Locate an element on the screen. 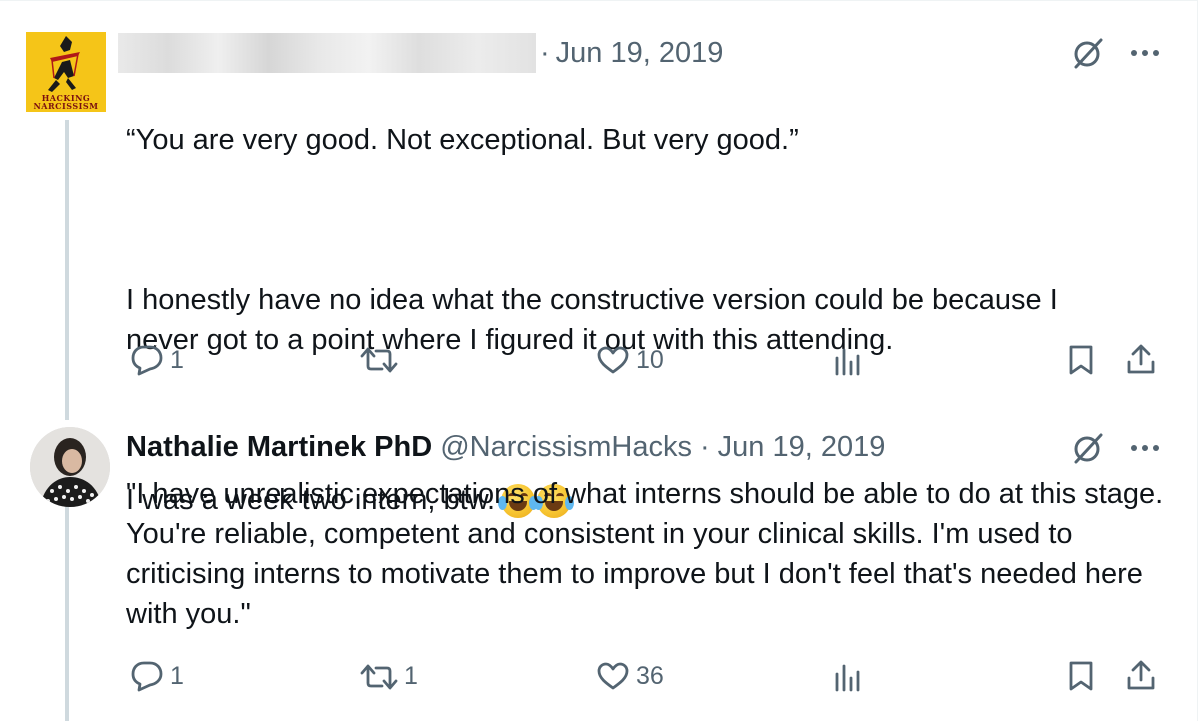 This screenshot has height=721, width=1198. like-button: 10 is located at coordinates (630, 360).